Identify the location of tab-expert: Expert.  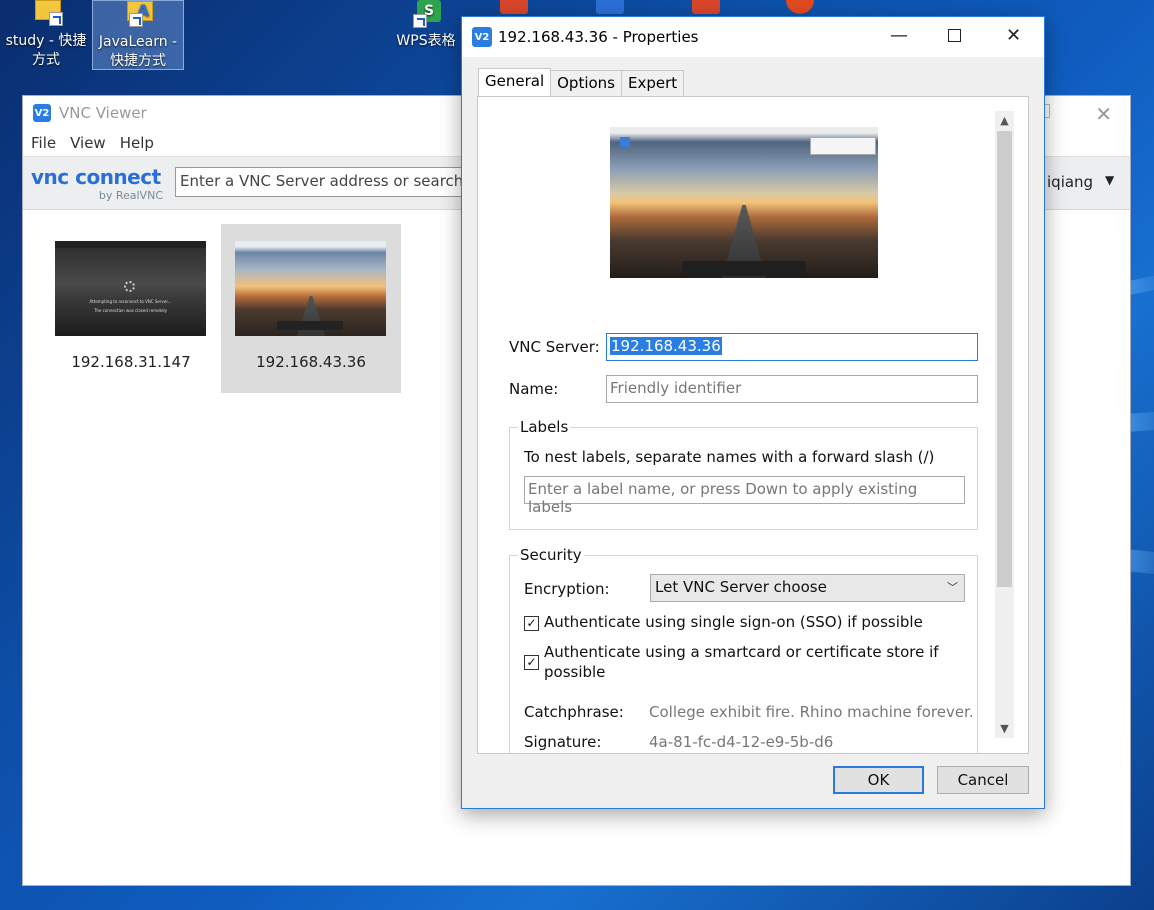
(653, 83).